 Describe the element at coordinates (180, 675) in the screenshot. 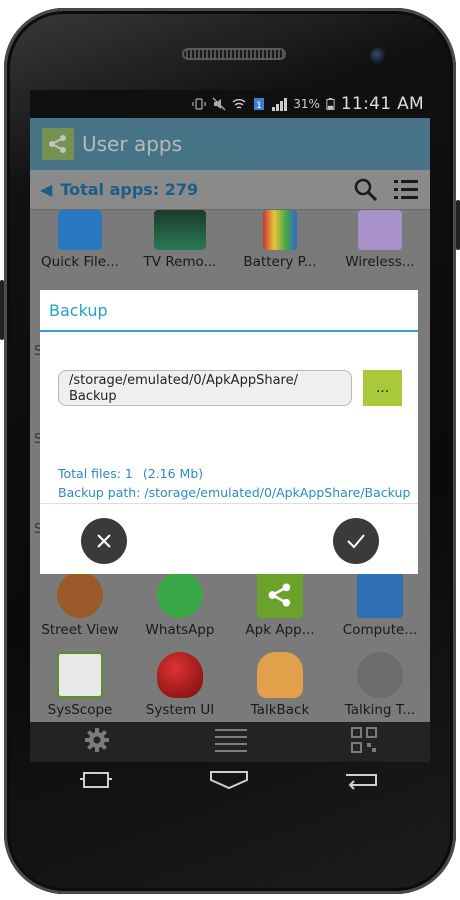

I see `system-ui-app-icon` at that location.